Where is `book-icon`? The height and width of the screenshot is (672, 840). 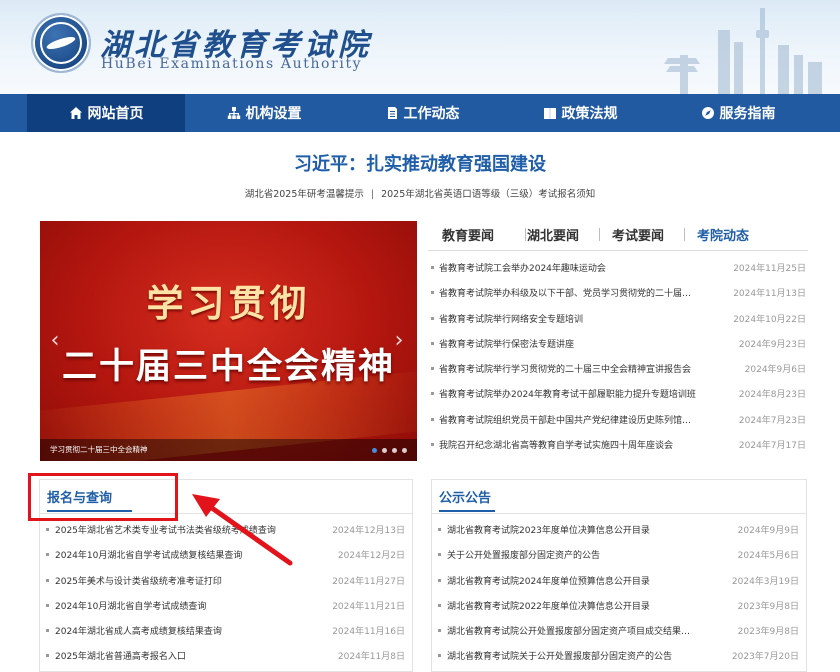 book-icon is located at coordinates (550, 113).